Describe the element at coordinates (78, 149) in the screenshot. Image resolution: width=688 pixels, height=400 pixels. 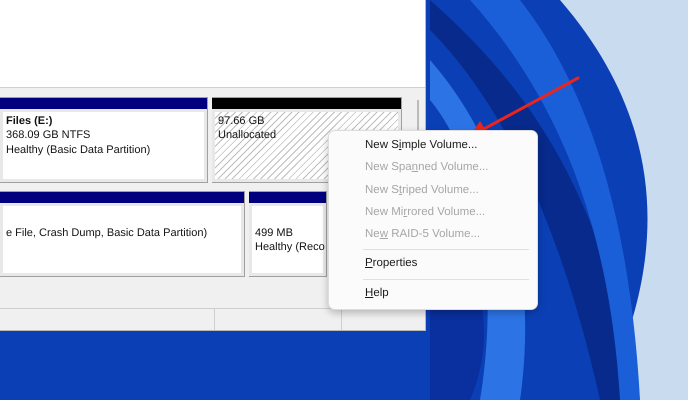
I see `partition-info: Healthy (Basic Data Partition)` at that location.